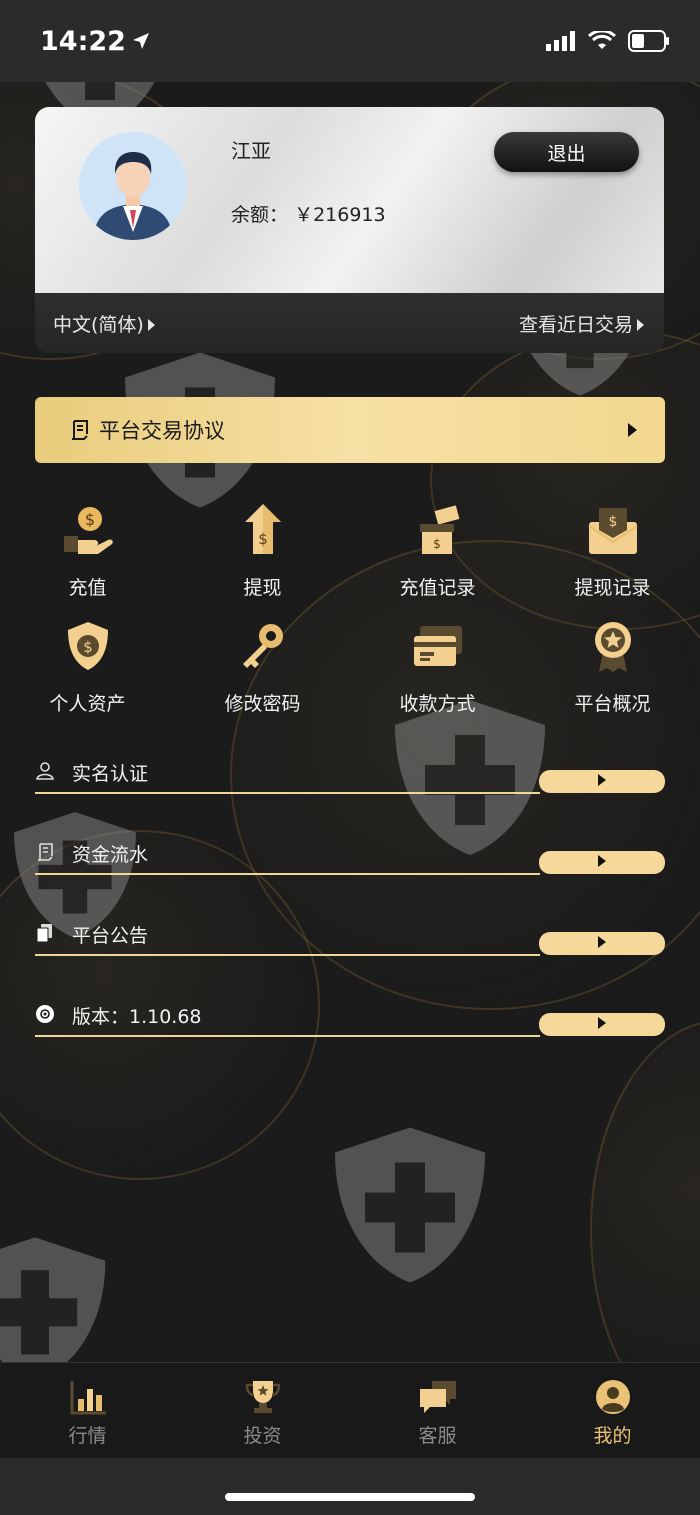 This screenshot has width=700, height=1515. What do you see at coordinates (350, 785) in the screenshot?
I see `list-item-real-name: 实名认证` at bounding box center [350, 785].